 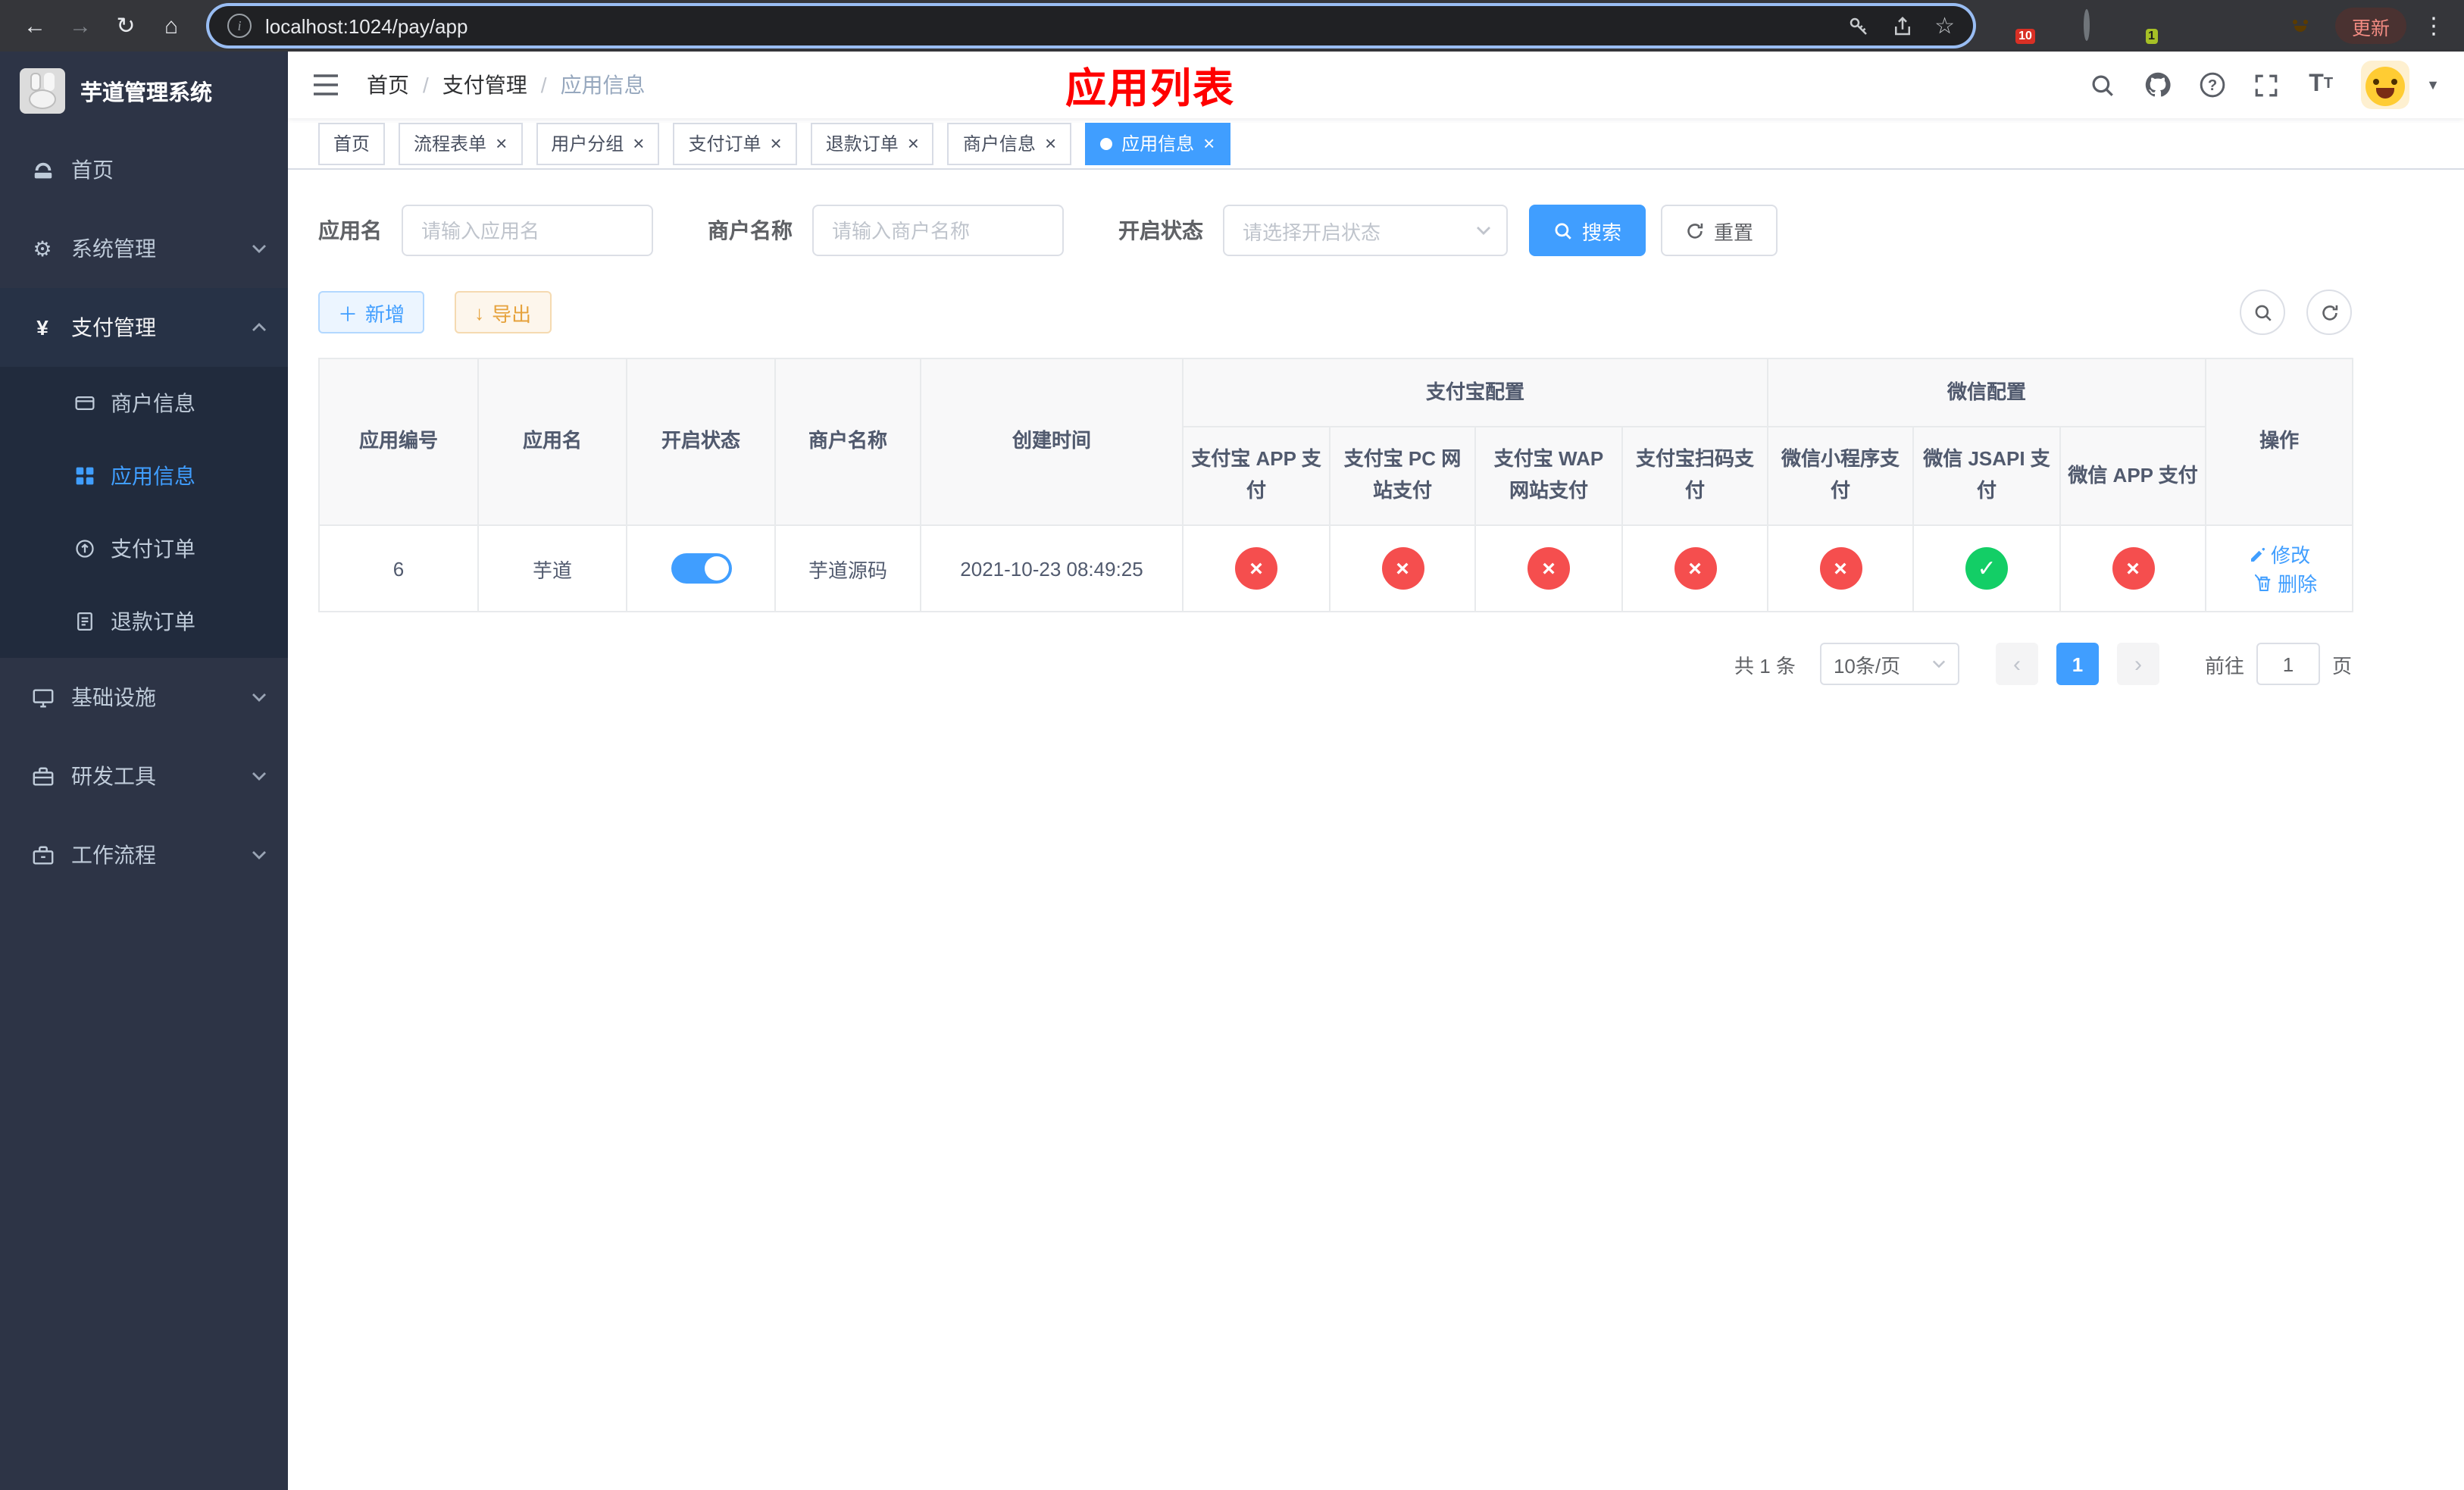 I want to click on extension-dark-circle-icon, so click(x=2095, y=25).